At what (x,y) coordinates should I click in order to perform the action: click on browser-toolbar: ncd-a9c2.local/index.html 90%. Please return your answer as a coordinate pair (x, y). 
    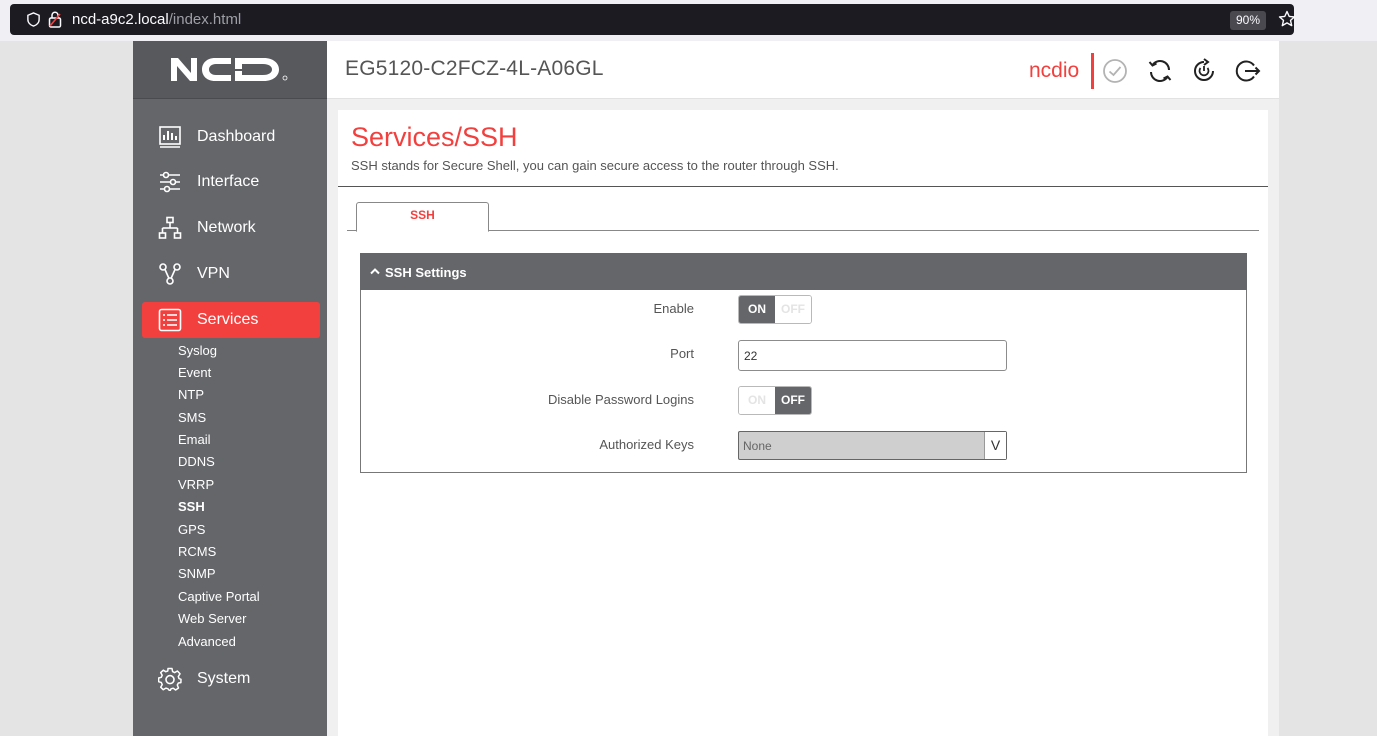
    Looking at the image, I should click on (688, 20).